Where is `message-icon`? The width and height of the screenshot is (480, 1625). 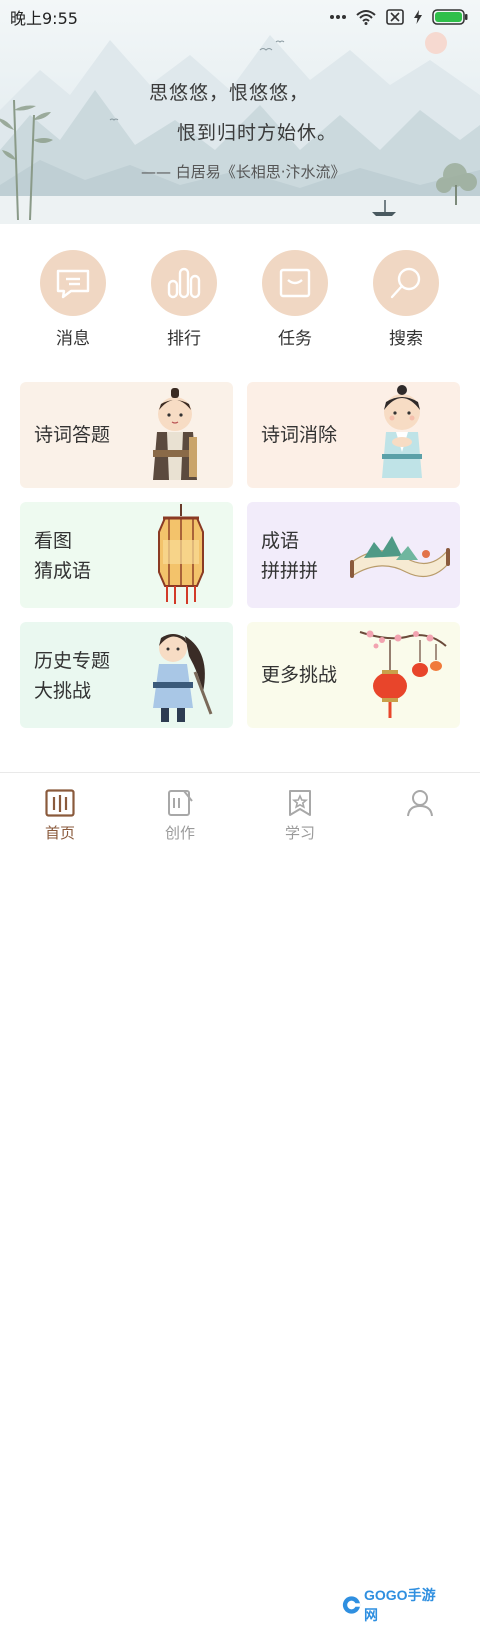 message-icon is located at coordinates (73, 284).